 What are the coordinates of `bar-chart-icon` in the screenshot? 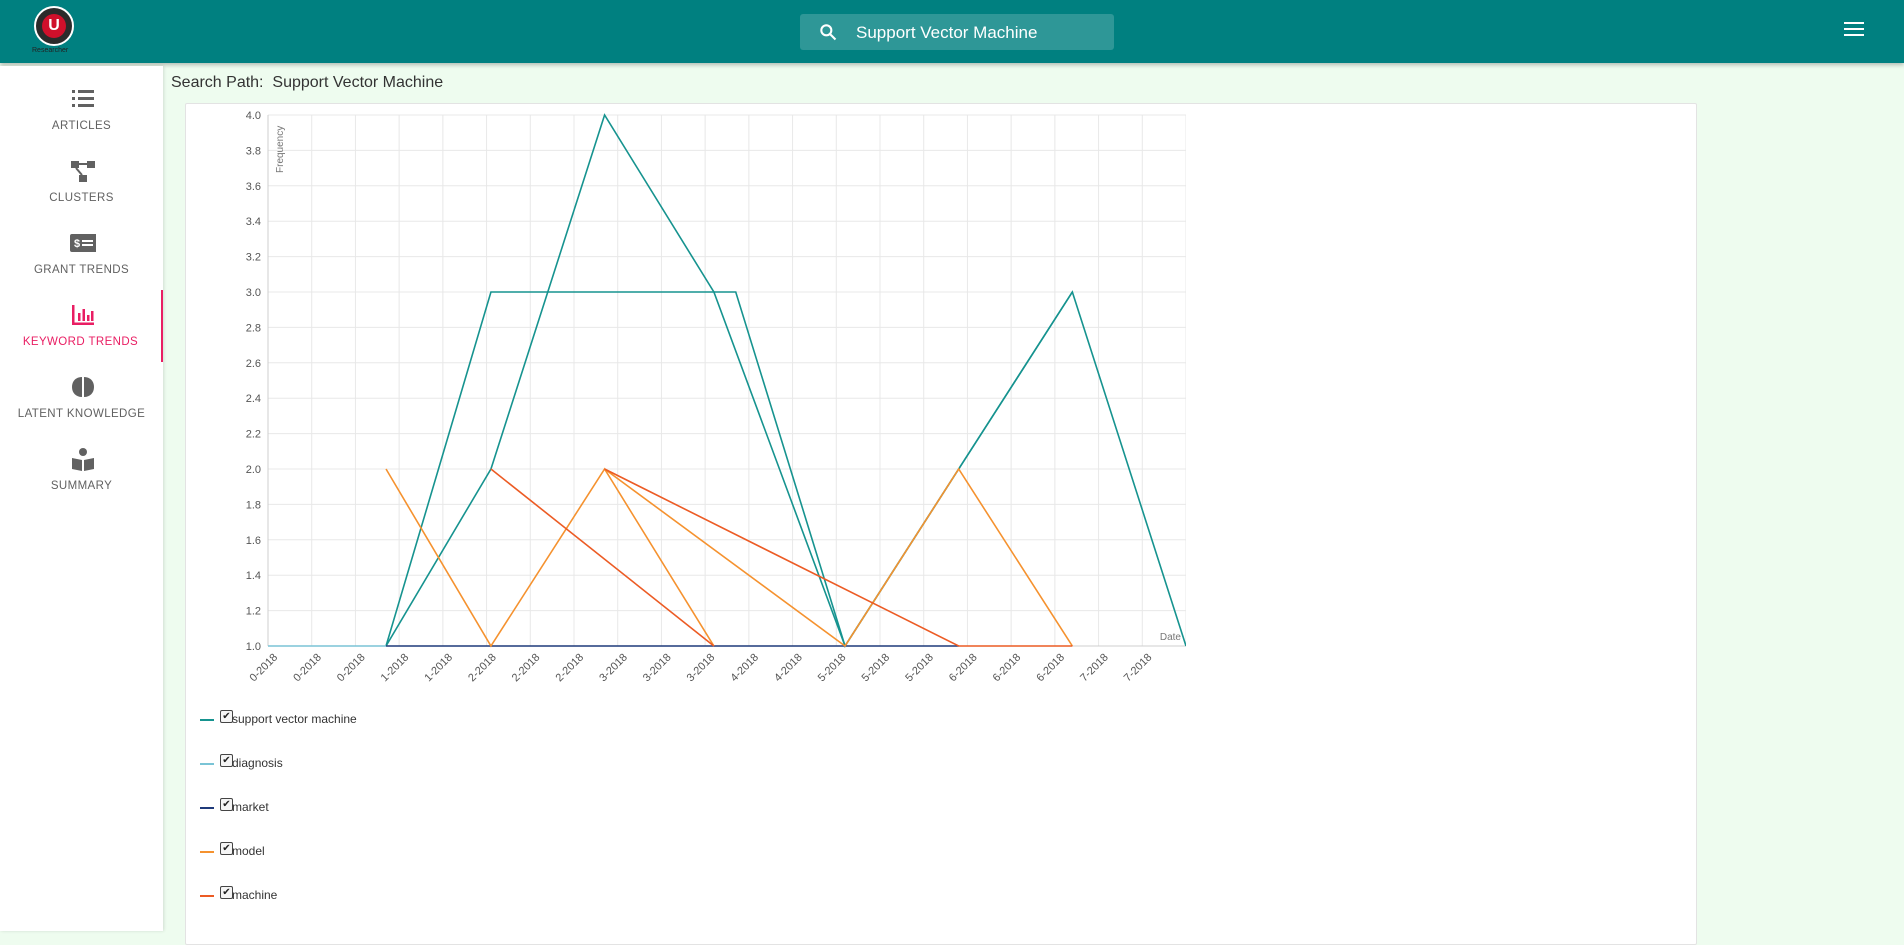 It's located at (83, 315).